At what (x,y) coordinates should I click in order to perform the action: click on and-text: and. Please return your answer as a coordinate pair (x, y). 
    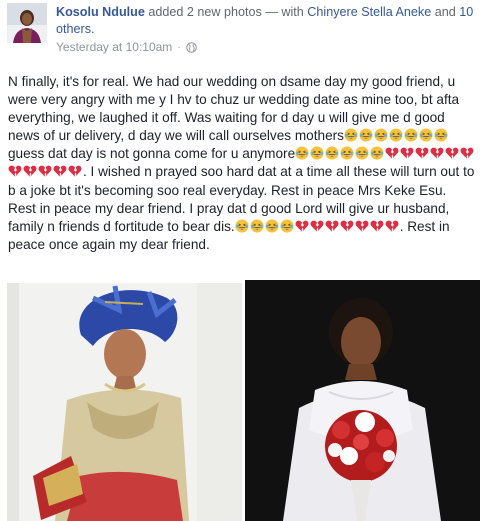
    Looking at the image, I should click on (445, 12).